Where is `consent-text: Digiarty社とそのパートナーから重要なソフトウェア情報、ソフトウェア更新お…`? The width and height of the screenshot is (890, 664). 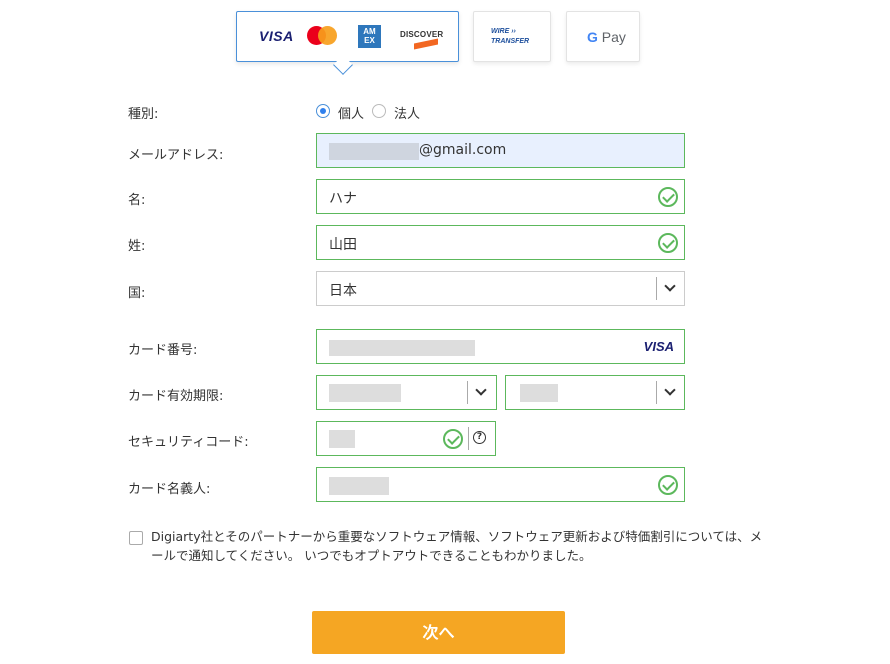 consent-text: Digiarty社とそのパートナーから重要なソフトウェア情報、ソフトウェア更新お… is located at coordinates (457, 546).